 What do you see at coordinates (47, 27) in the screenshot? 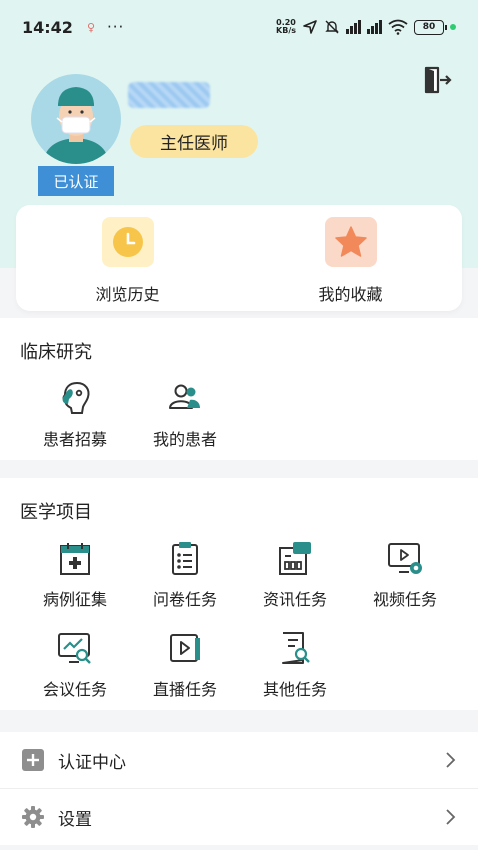
I see `status-time: 14:42` at bounding box center [47, 27].